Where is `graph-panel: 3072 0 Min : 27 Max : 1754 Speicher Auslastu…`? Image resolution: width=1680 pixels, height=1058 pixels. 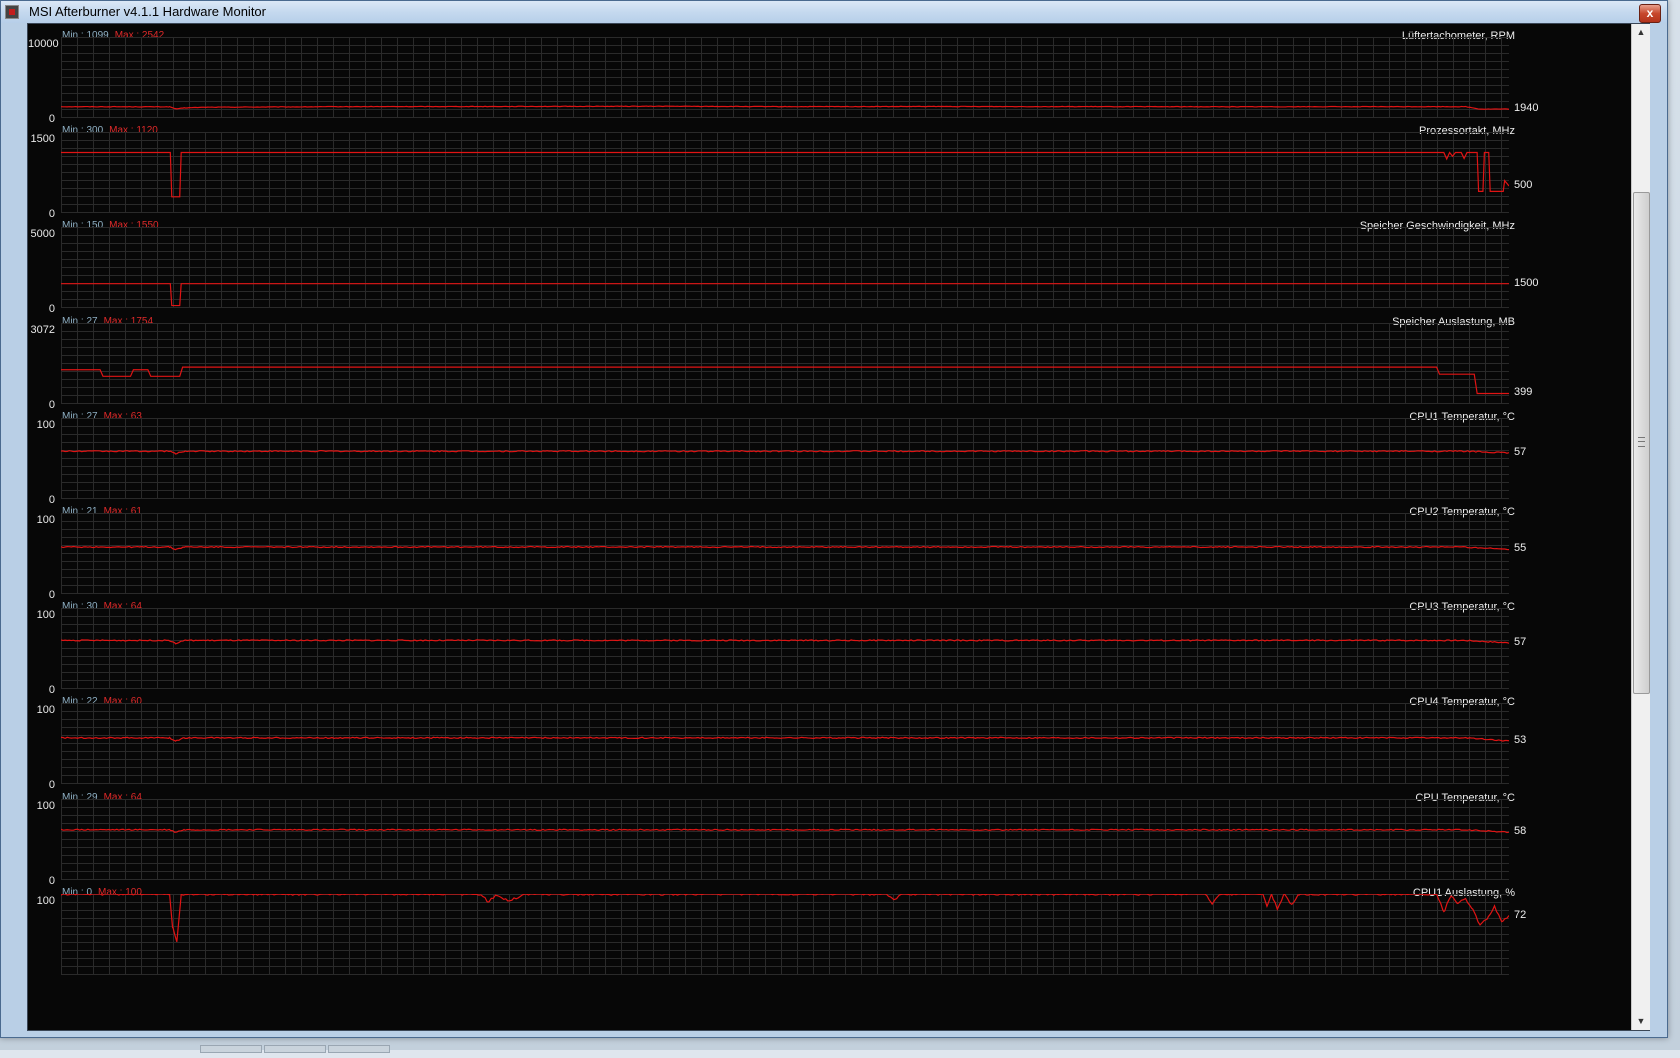 graph-panel: 3072 0 Min : 27 Max : 1754 Speicher Auslastu… is located at coordinates (829, 361).